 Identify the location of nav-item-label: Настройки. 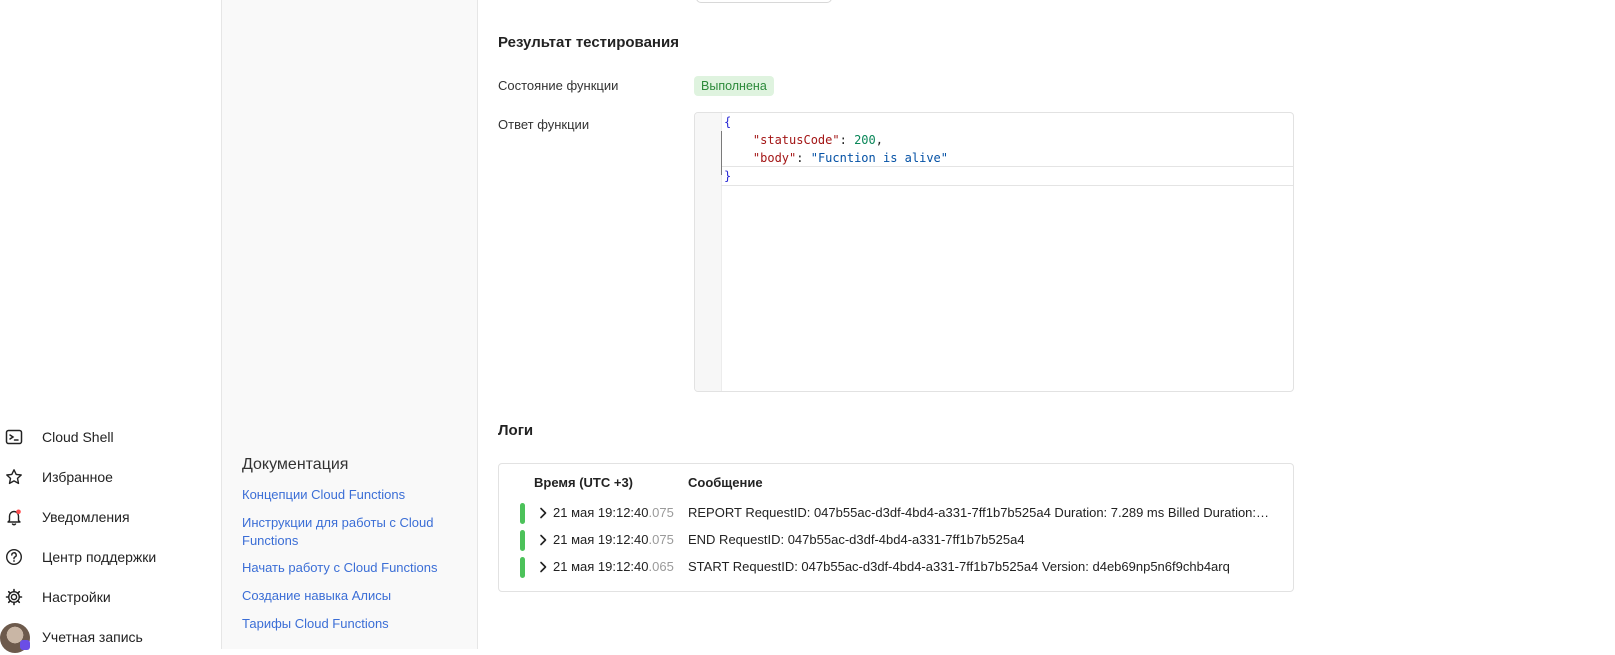
(76, 597).